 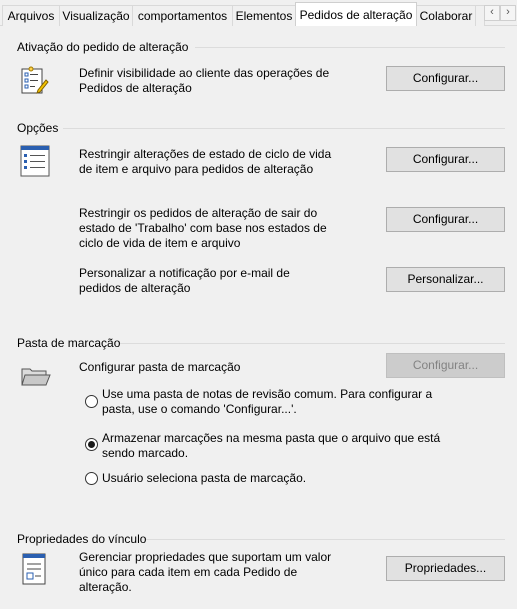 I want to click on description-line: único para cada item em cada Pedido de, so click(x=188, y=572).